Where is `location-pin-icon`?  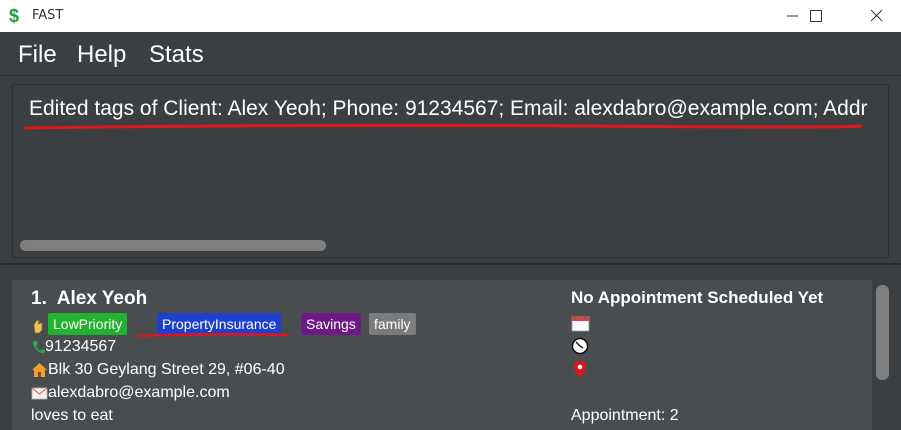 location-pin-icon is located at coordinates (580, 369).